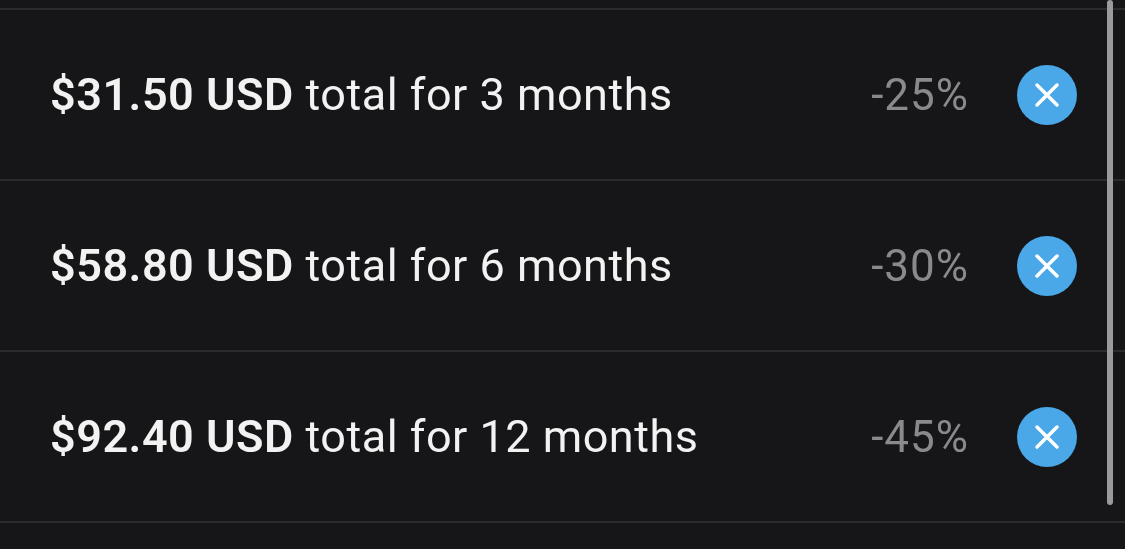 This screenshot has width=1125, height=549. Describe the element at coordinates (919, 437) in the screenshot. I see `discount-percent: -45%` at that location.